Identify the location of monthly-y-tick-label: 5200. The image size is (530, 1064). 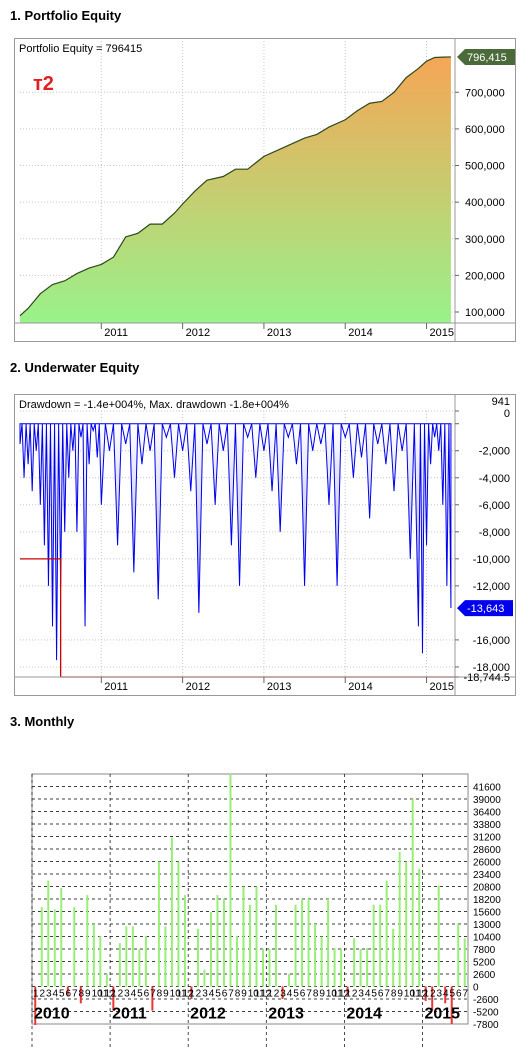
(484, 963).